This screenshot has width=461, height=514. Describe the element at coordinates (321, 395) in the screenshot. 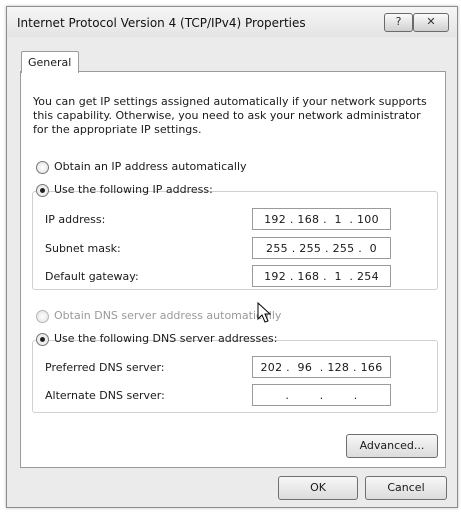

I see `alternate-dns-input: . . .` at that location.